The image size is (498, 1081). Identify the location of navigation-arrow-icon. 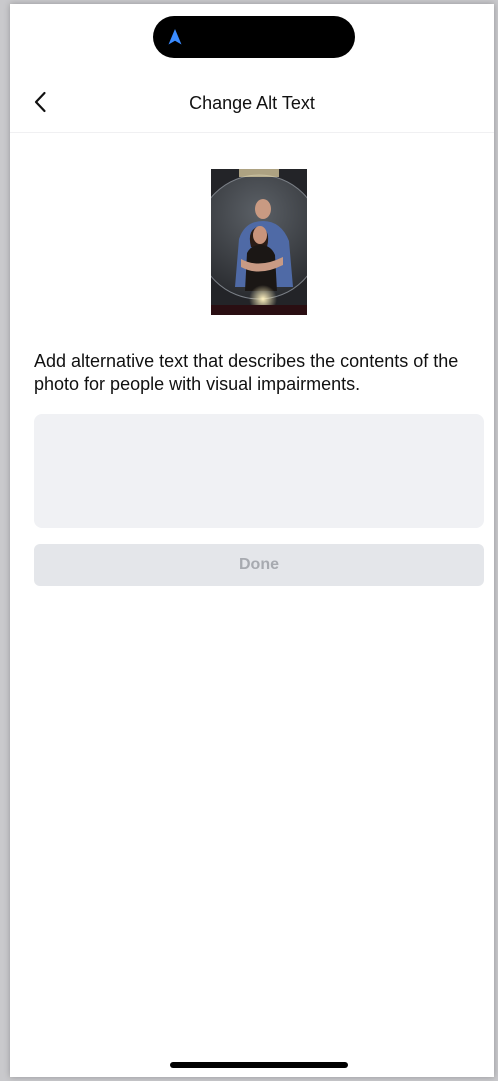
(175, 37).